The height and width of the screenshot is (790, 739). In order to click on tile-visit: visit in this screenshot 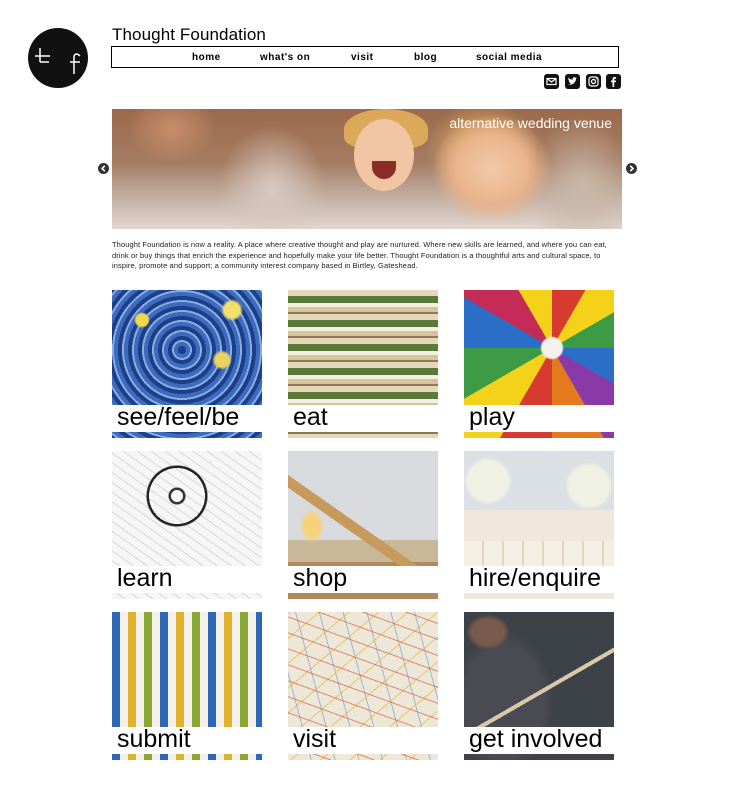, I will do `click(363, 686)`.